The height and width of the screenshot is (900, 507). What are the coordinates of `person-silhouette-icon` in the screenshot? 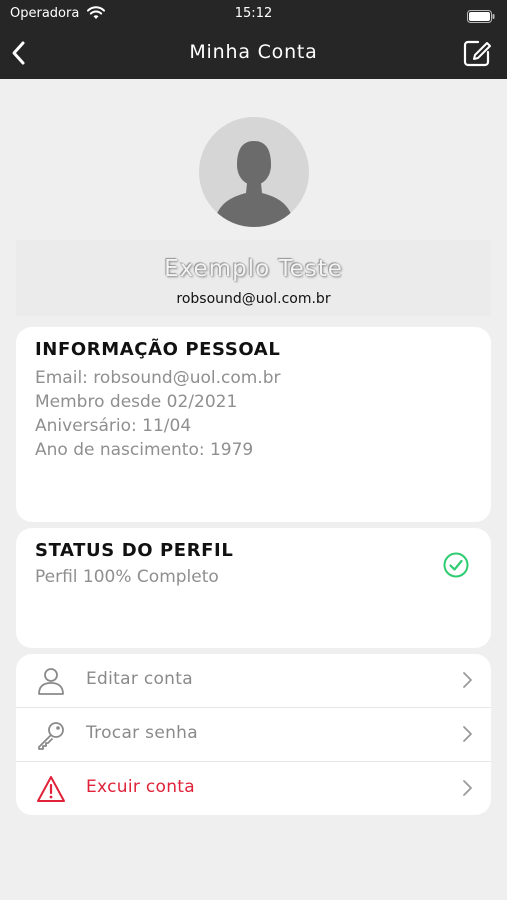 It's located at (254, 184).